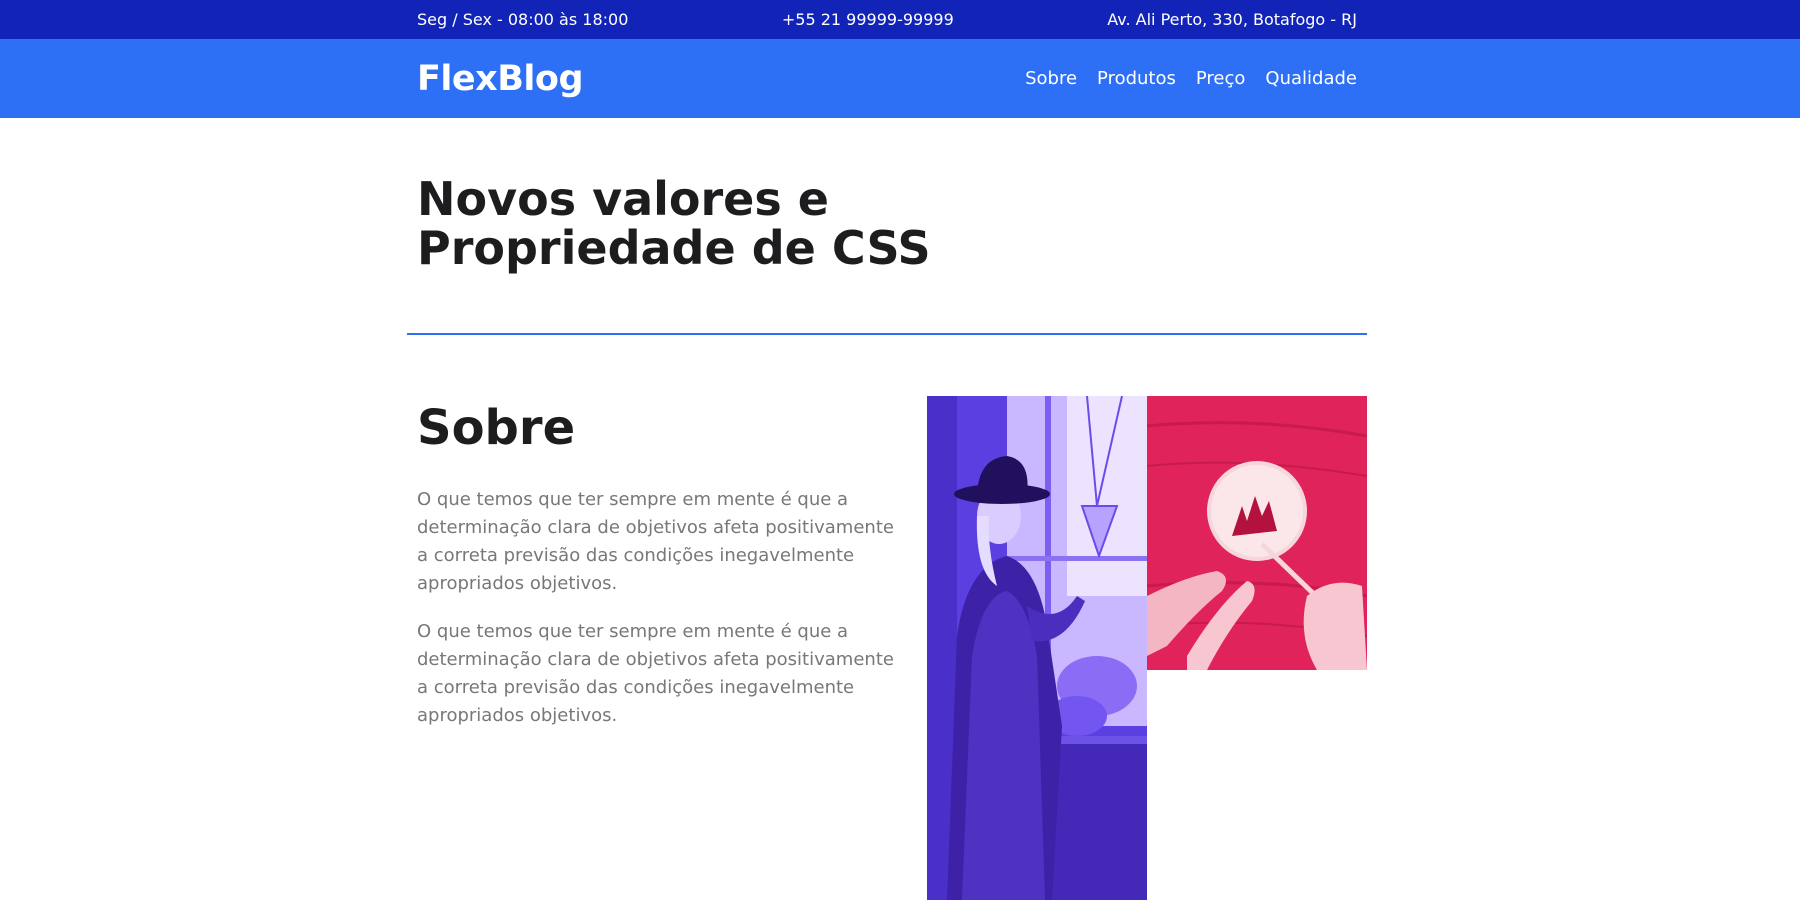 The image size is (1800, 900). What do you see at coordinates (900, 78) in the screenshot?
I see `main-header: FlexBlog Sobre Produtos Preço Qualidade` at bounding box center [900, 78].